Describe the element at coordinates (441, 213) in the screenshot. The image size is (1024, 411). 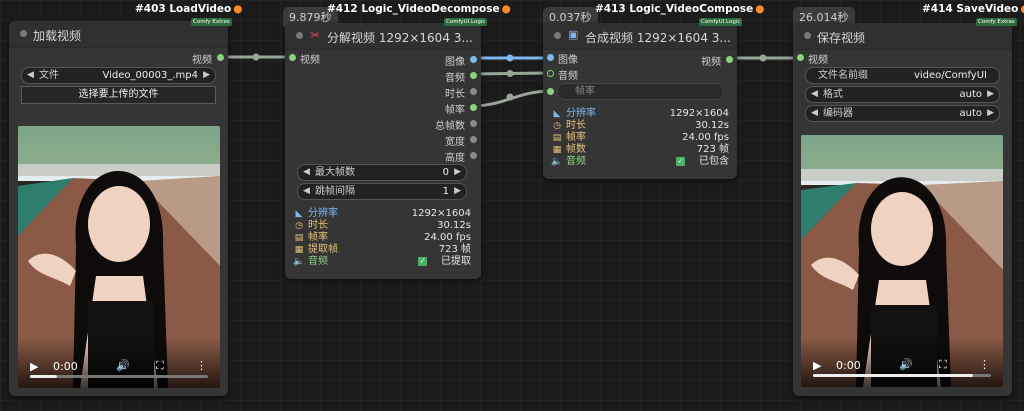
I see `info-value: 1292×1604` at that location.